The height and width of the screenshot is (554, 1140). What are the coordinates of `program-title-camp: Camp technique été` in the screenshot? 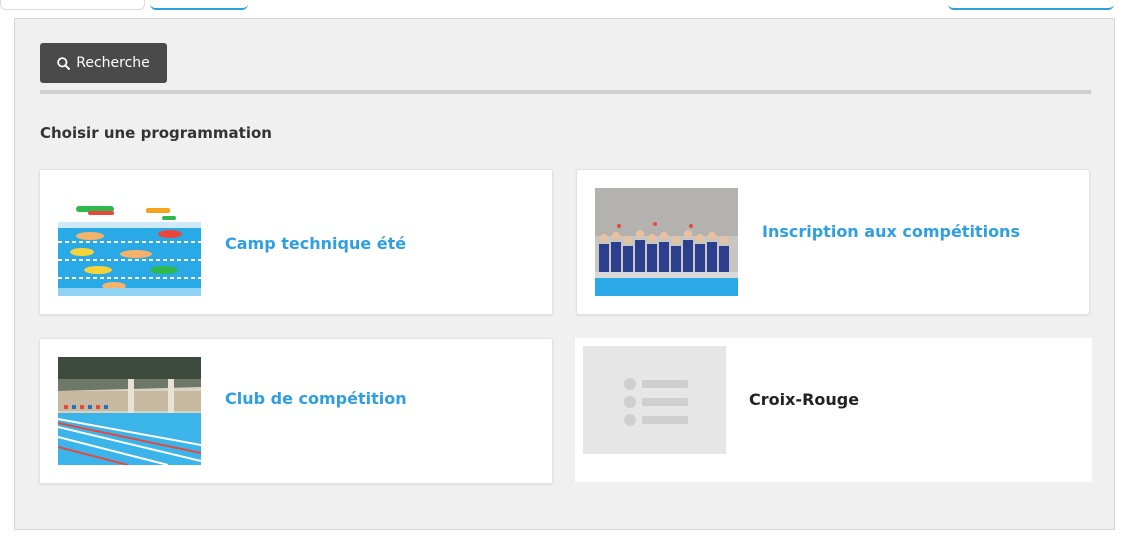 It's located at (315, 243).